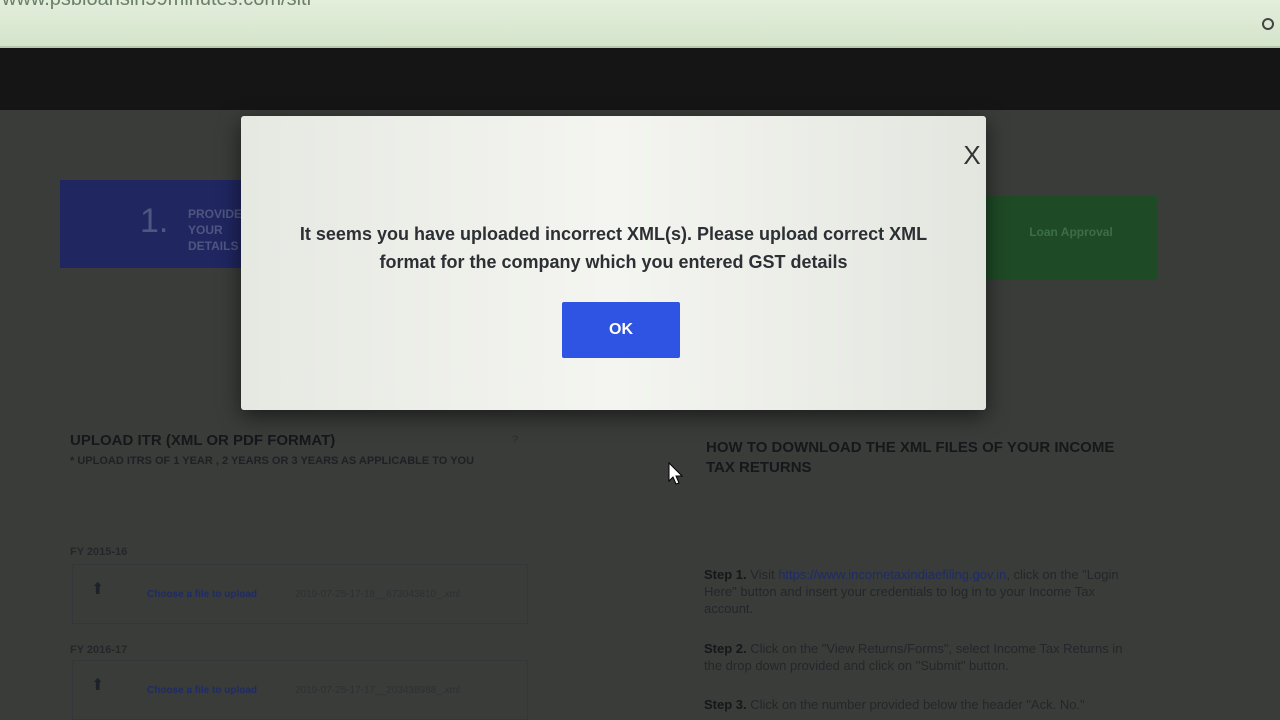  I want to click on stepper-approval-label: Loan Approval, so click(1071, 232).